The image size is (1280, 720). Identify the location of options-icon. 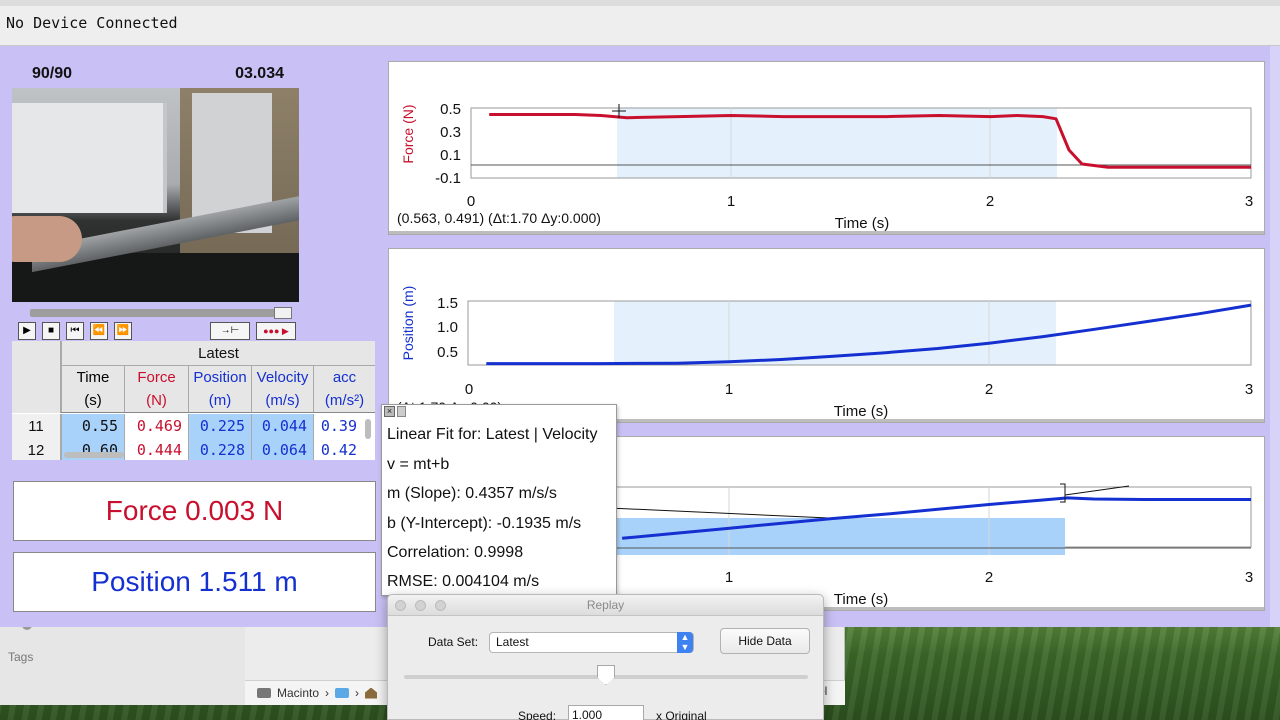
(401, 411).